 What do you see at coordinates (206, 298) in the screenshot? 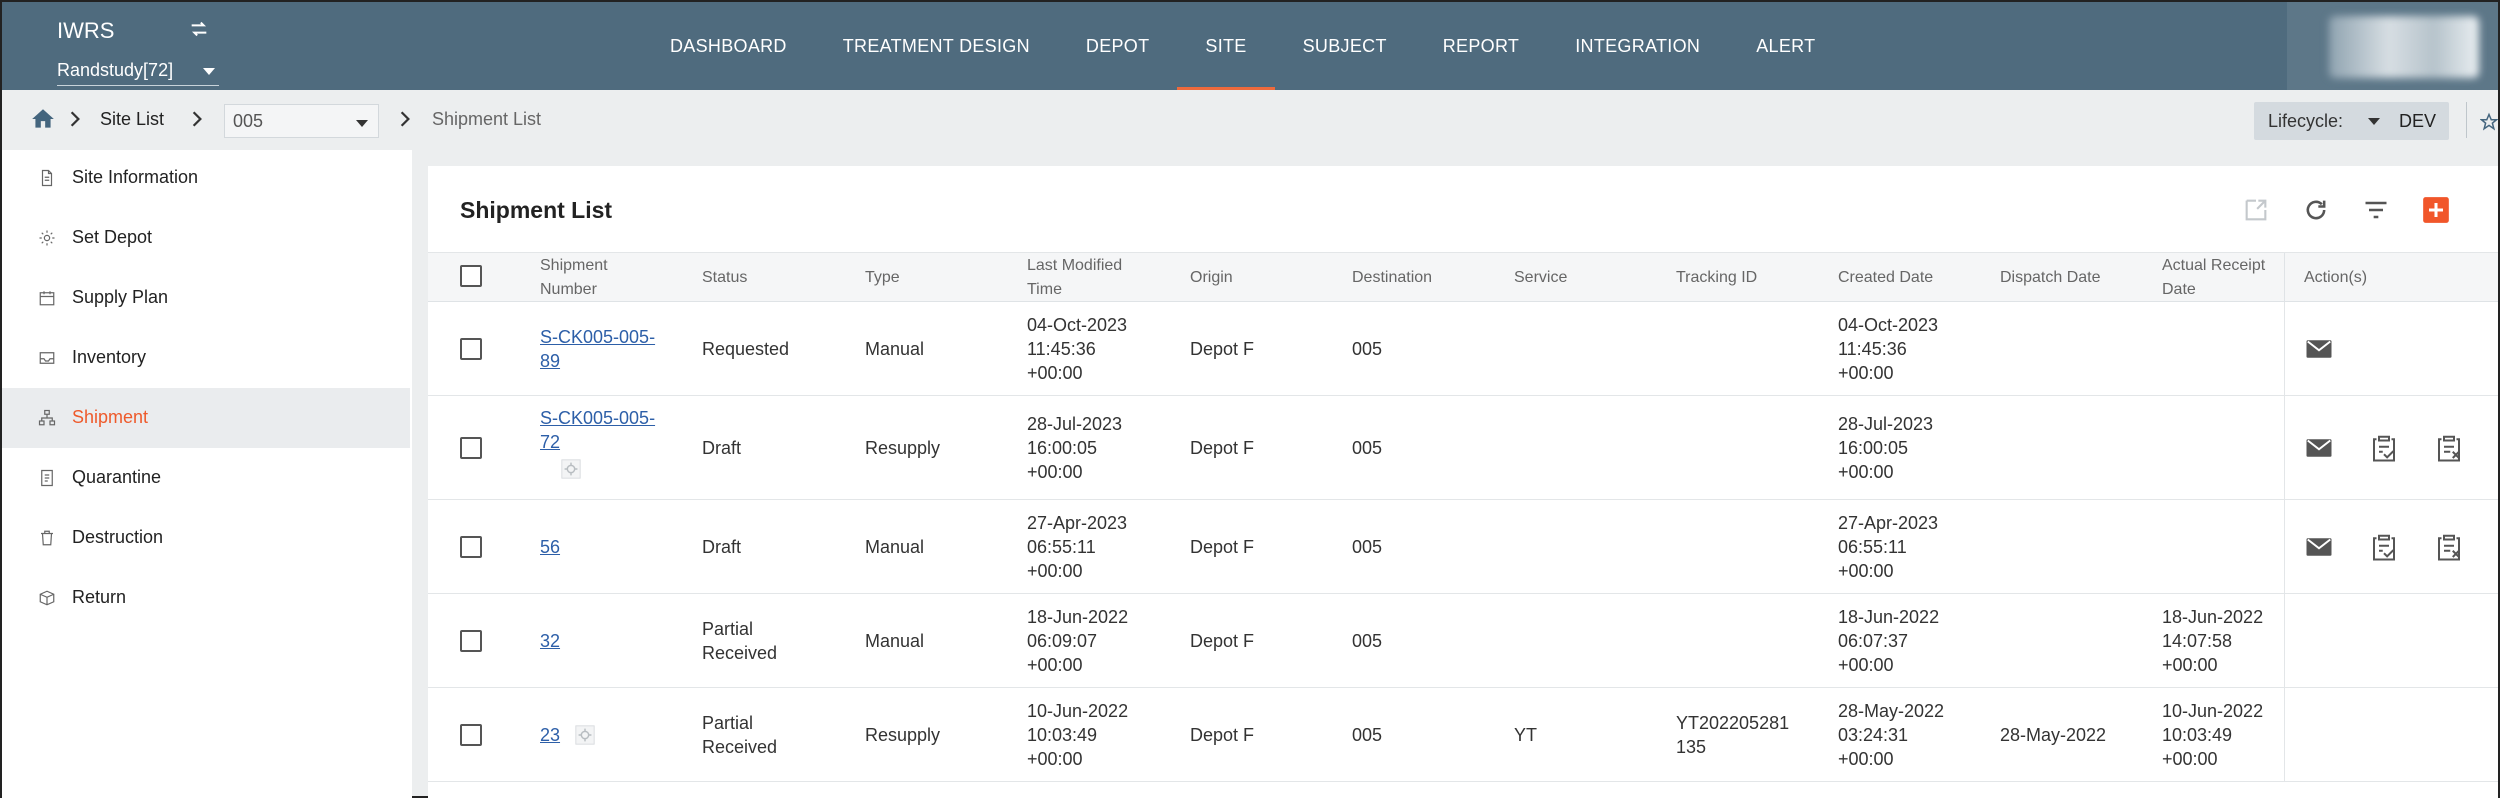
I see `sidebar-item-supply-plan: Supply Plan` at bounding box center [206, 298].